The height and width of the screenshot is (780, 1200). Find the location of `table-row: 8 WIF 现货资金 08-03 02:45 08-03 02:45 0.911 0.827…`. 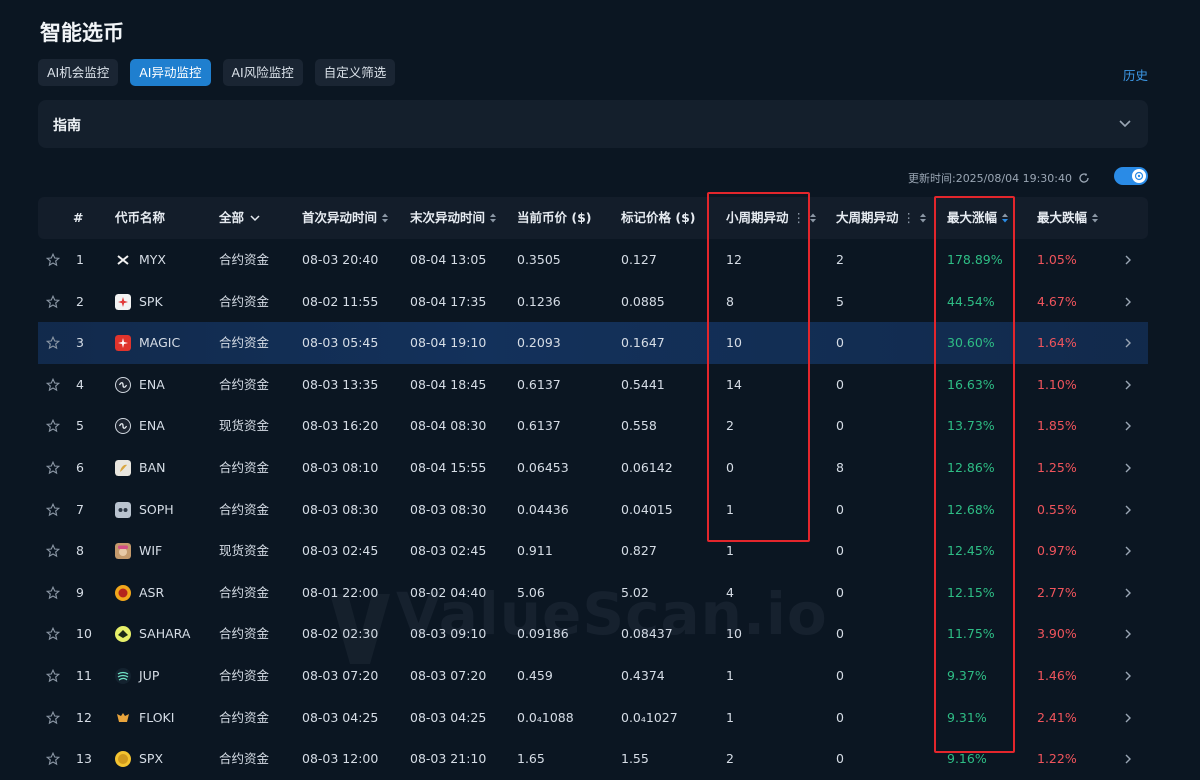

table-row: 8 WIF 现货资金 08-03 02:45 08-03 02:45 0.911 0.827… is located at coordinates (593, 551).